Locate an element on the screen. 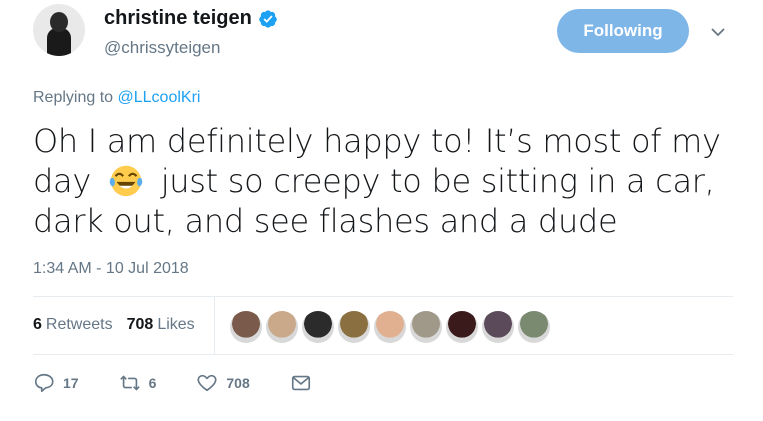 This screenshot has width=763, height=421. stats-separator is located at coordinates (214, 325).